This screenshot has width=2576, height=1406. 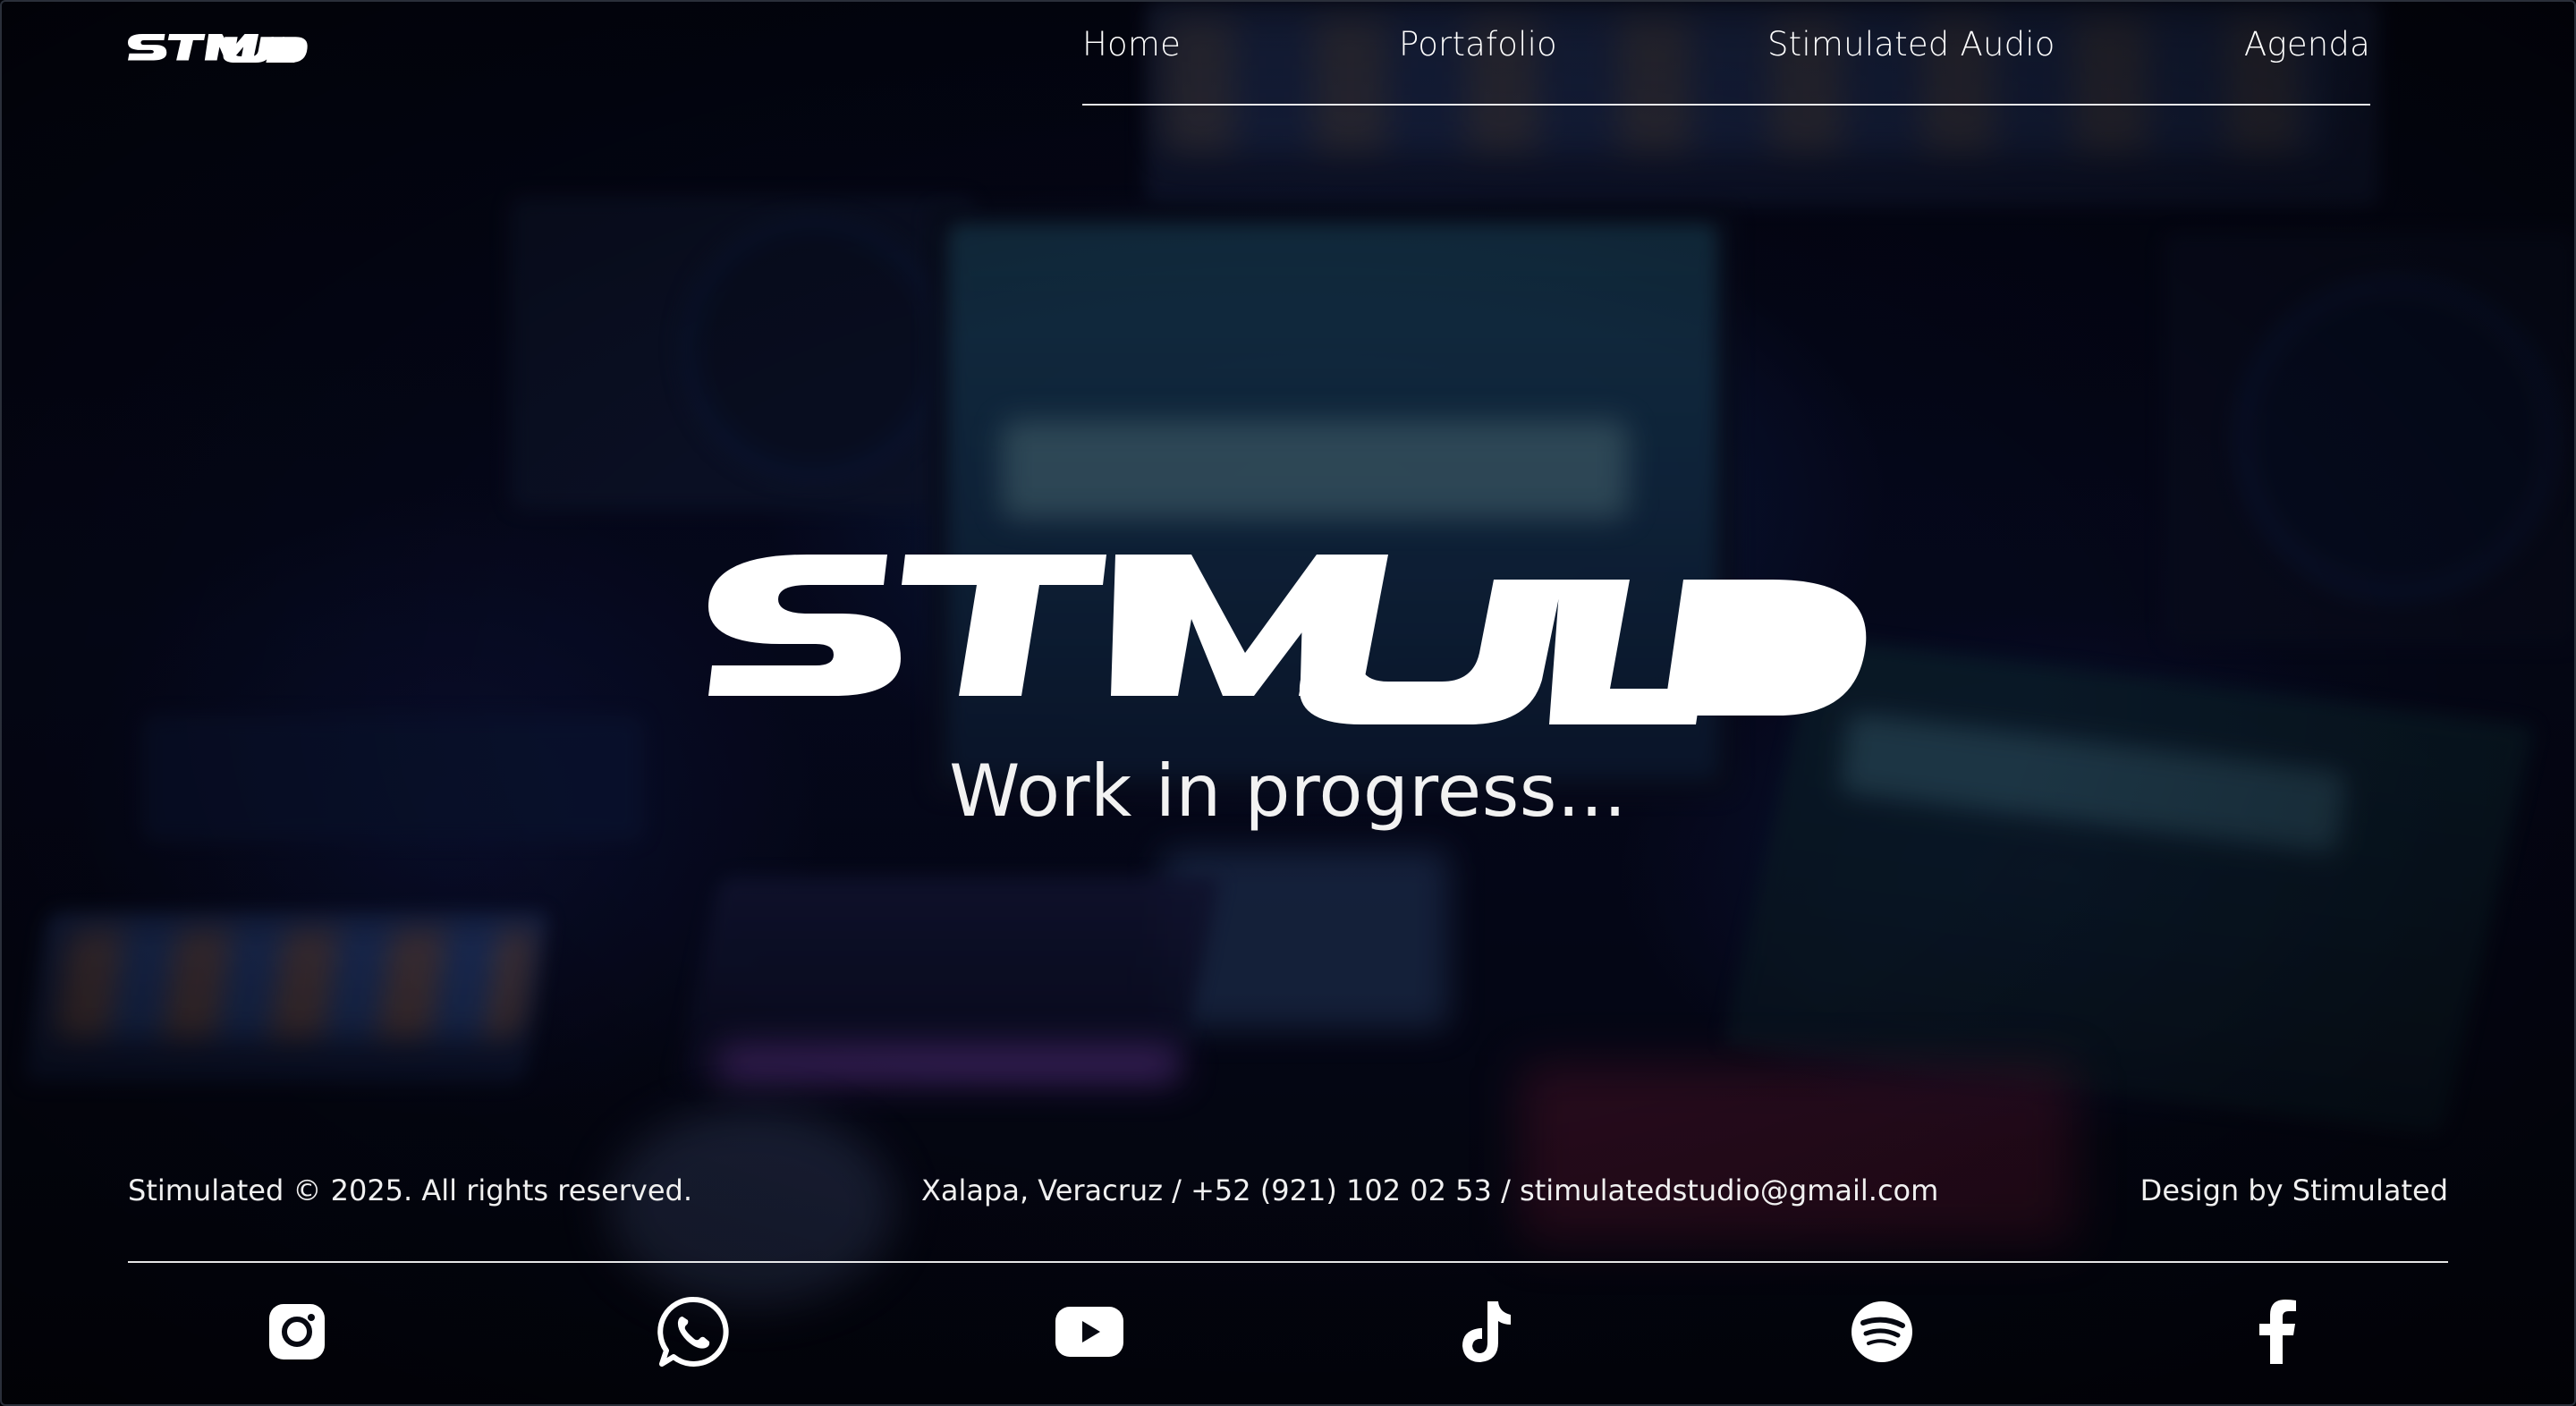 What do you see at coordinates (1726, 65) in the screenshot?
I see `main-nav: Home Portafolio Stimulated Audio Agenda` at bounding box center [1726, 65].